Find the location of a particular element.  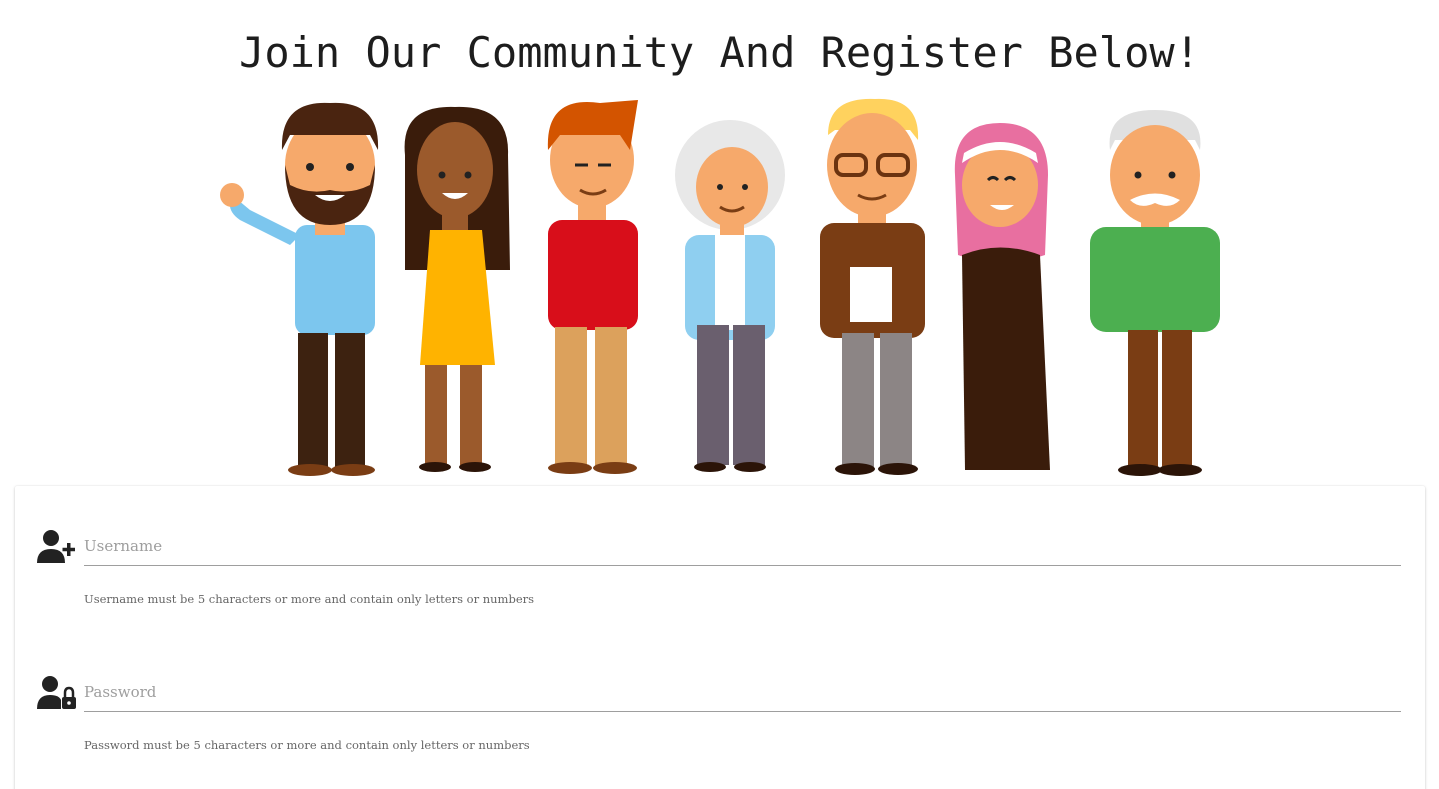

person-woman-yellow-dress is located at coordinates (457, 289).